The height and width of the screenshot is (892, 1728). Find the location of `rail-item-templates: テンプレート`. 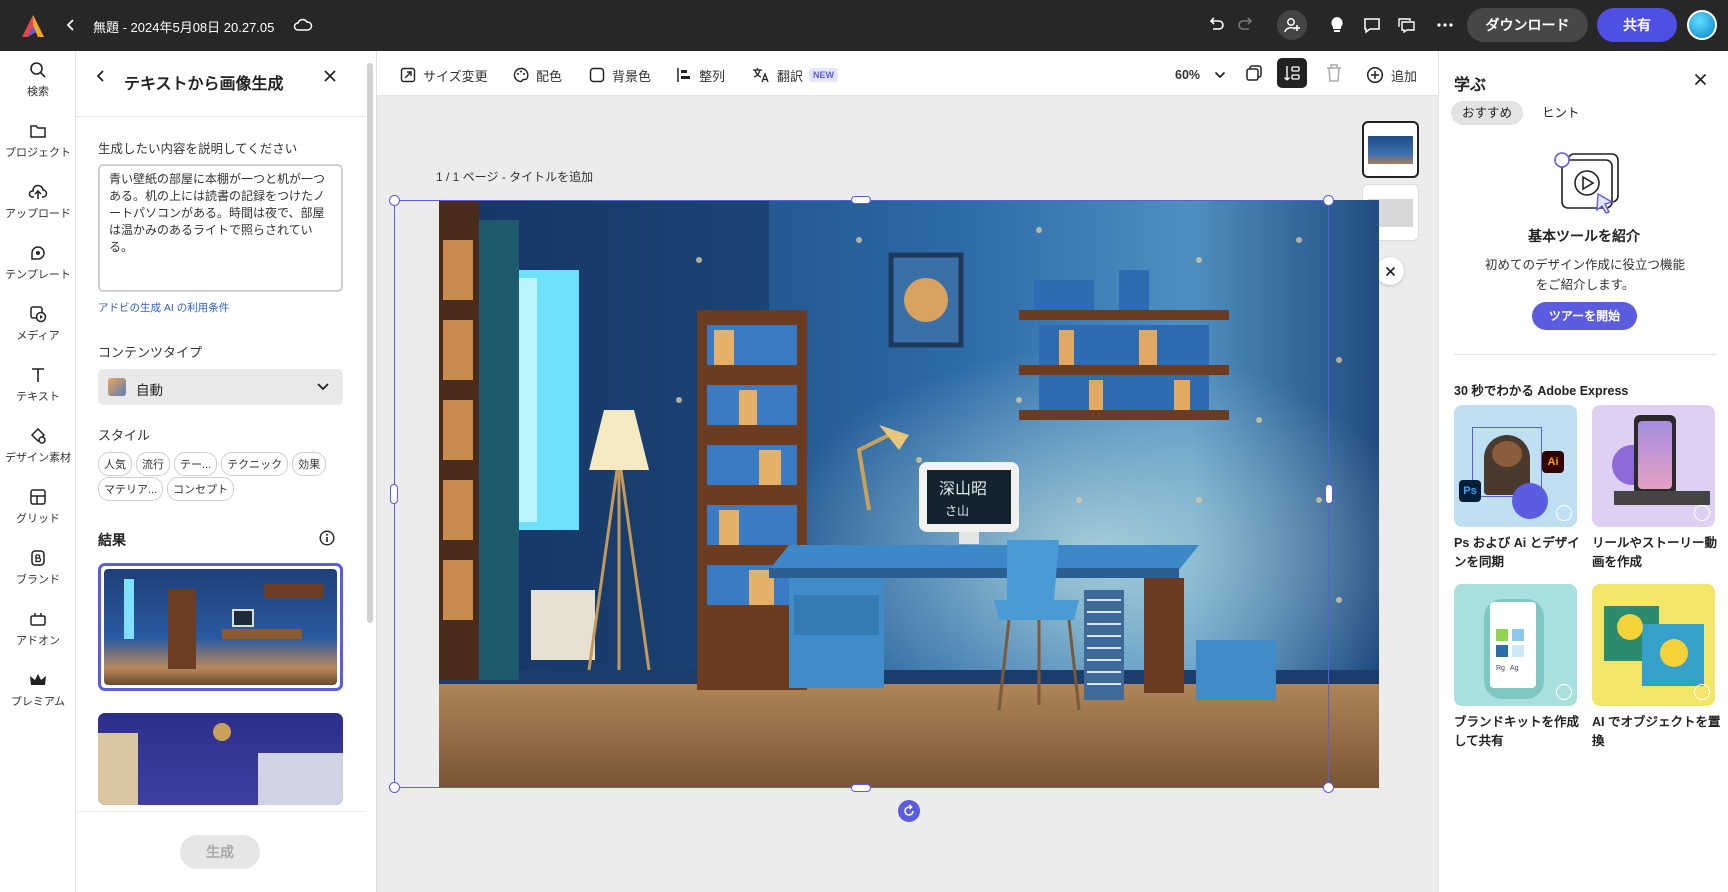

rail-item-templates: テンプレート is located at coordinates (38, 273).